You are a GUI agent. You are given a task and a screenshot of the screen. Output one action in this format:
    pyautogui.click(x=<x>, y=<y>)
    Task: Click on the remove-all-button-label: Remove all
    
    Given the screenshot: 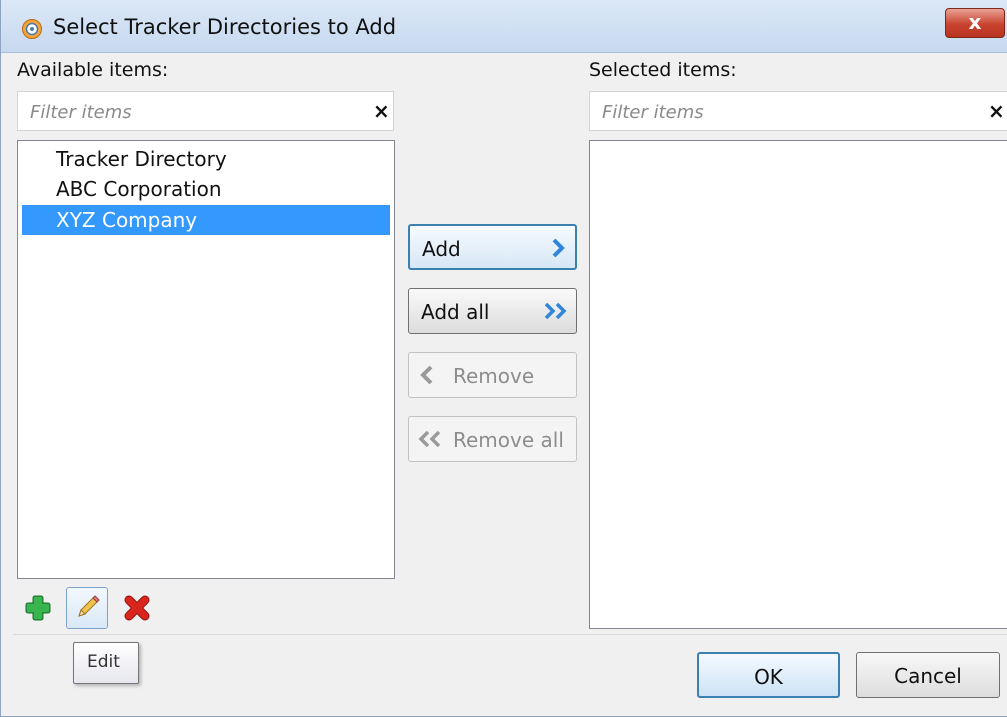 What is the action you would take?
    pyautogui.click(x=508, y=440)
    